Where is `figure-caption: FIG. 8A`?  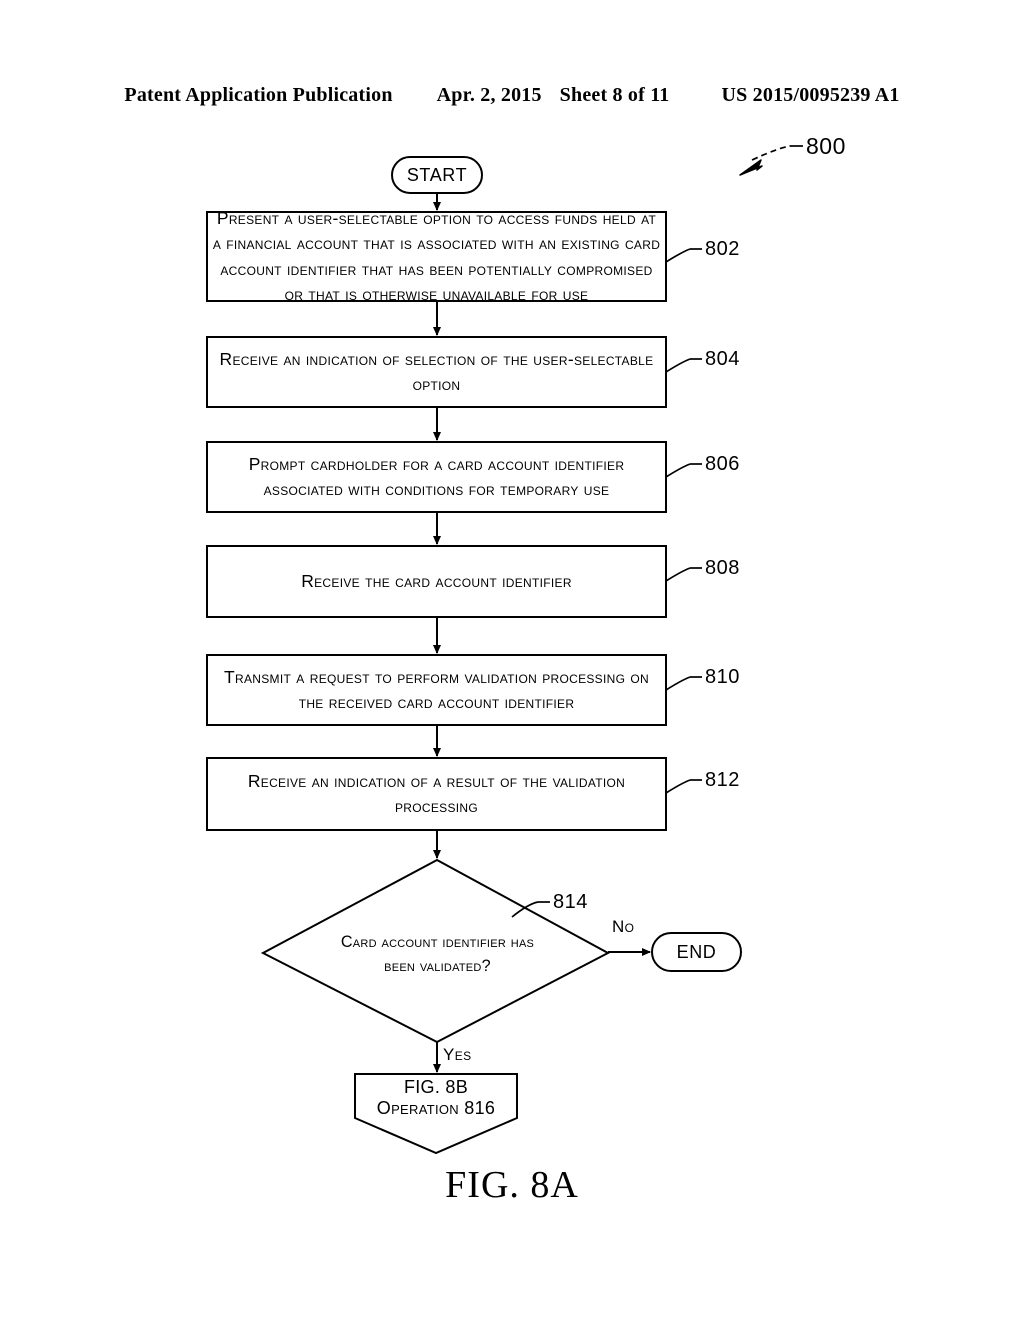 figure-caption: FIG. 8A is located at coordinates (512, 1185).